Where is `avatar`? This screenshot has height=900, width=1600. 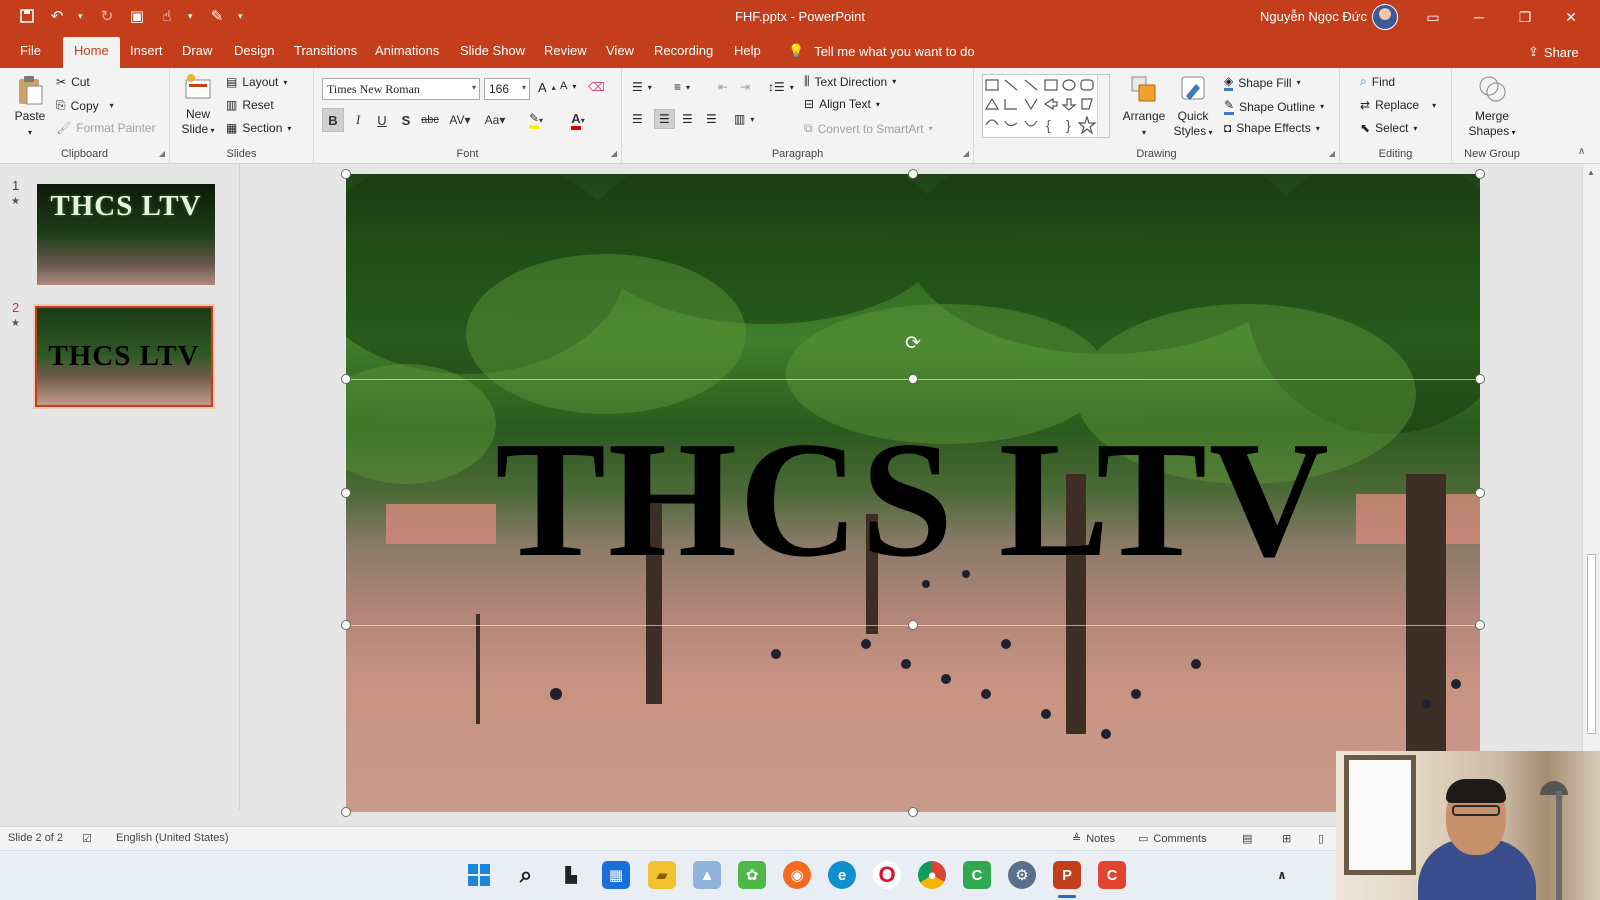 avatar is located at coordinates (1385, 17).